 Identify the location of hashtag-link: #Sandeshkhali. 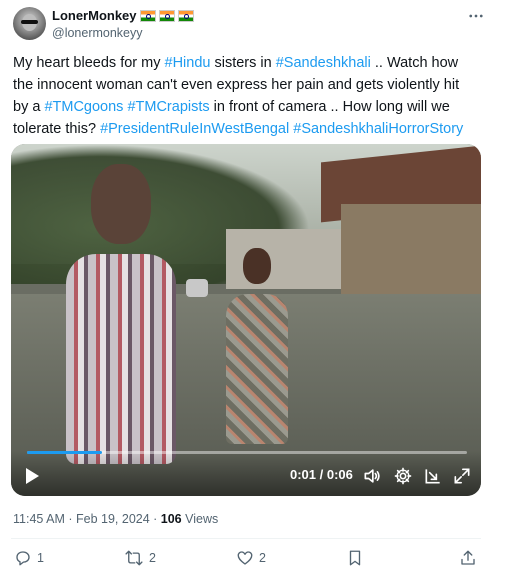
(323, 63).